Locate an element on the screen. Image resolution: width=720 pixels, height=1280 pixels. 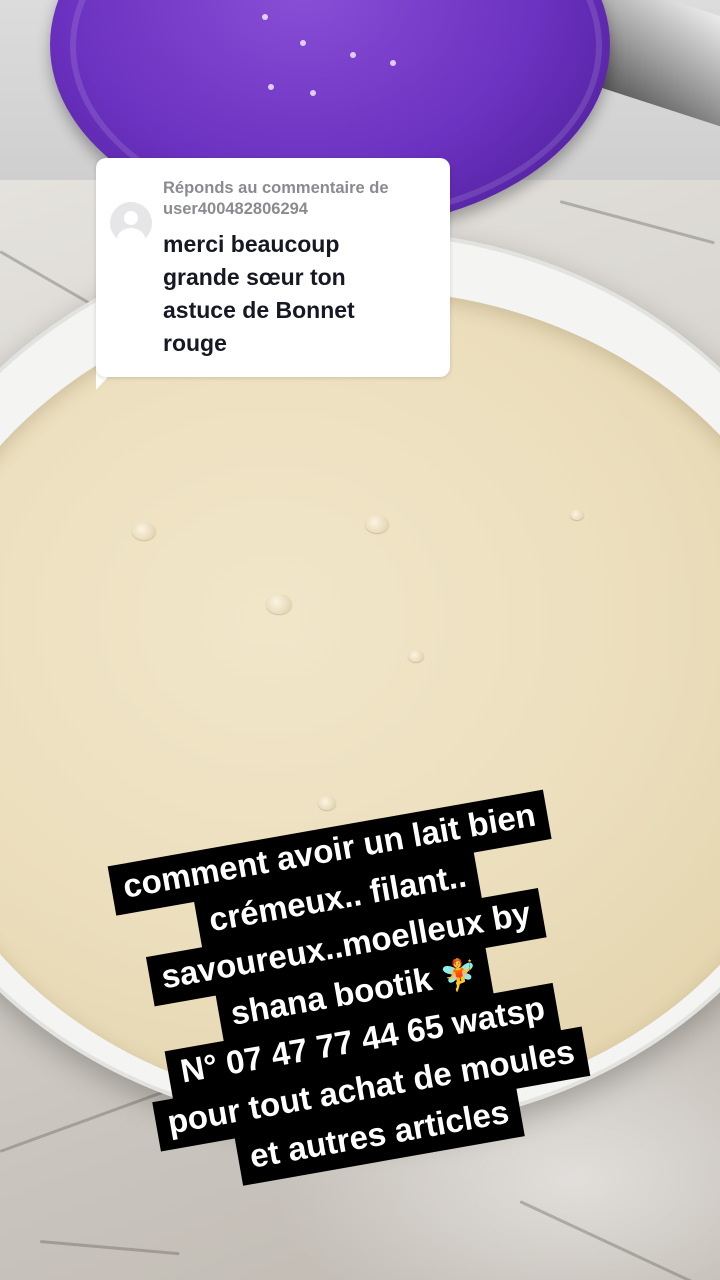
reply-text-line: merci beaucoup is located at coordinates (251, 244).